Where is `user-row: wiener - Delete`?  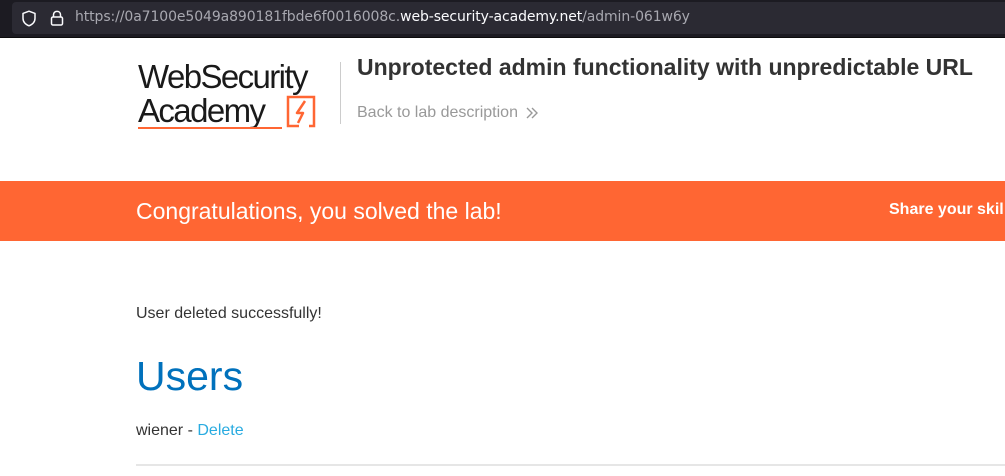 user-row: wiener - Delete is located at coordinates (190, 431).